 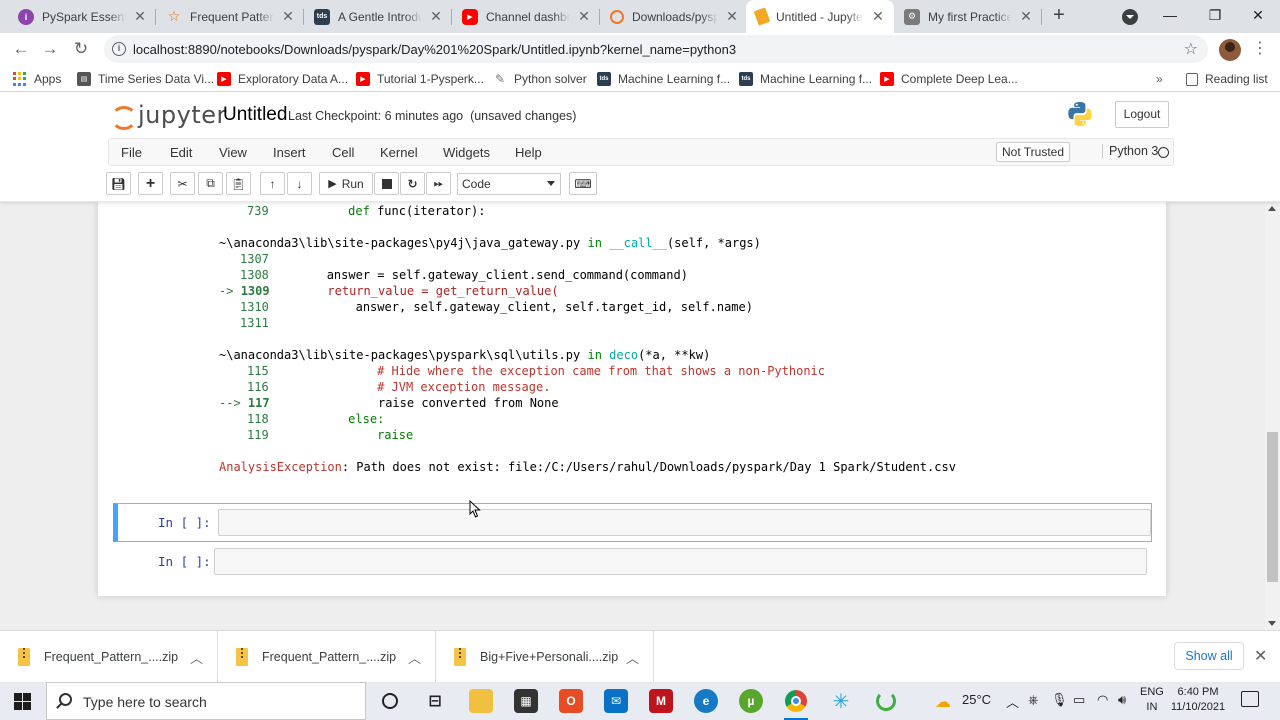 What do you see at coordinates (118, 183) in the screenshot?
I see `save-icon: 💾︎` at bounding box center [118, 183].